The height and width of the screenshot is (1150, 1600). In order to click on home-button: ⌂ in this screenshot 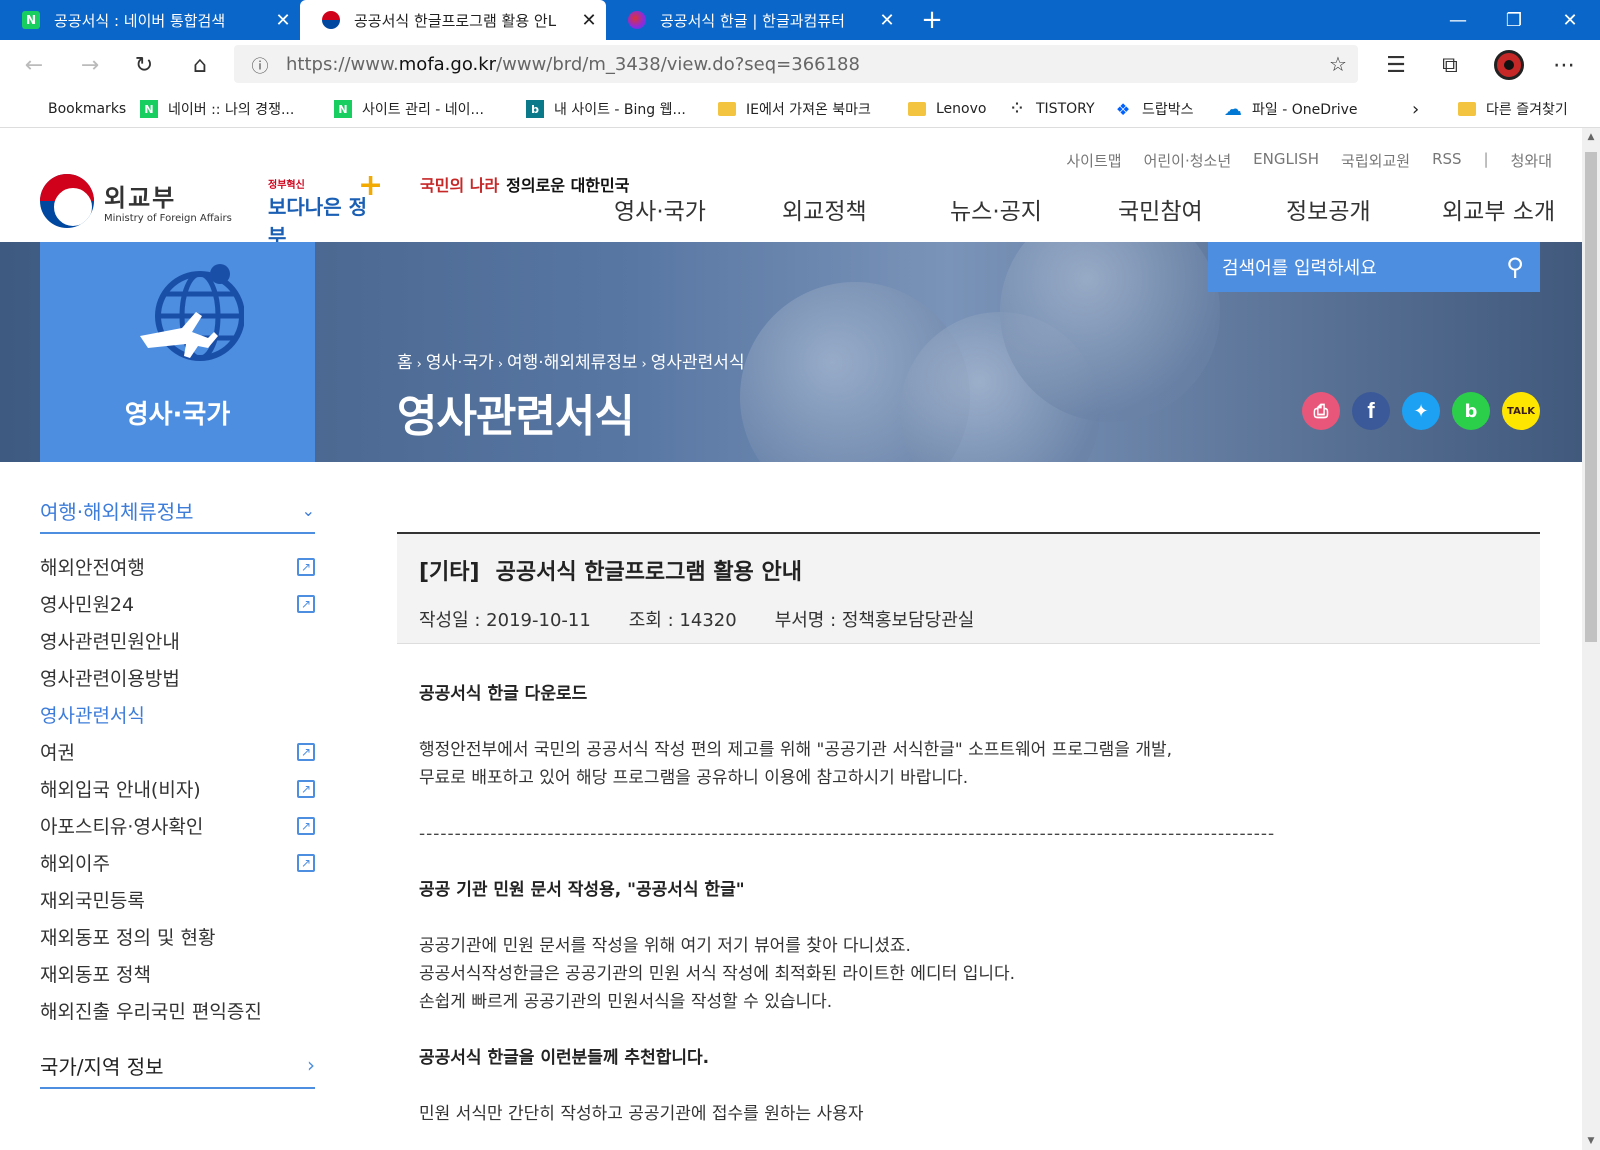, I will do `click(200, 65)`.